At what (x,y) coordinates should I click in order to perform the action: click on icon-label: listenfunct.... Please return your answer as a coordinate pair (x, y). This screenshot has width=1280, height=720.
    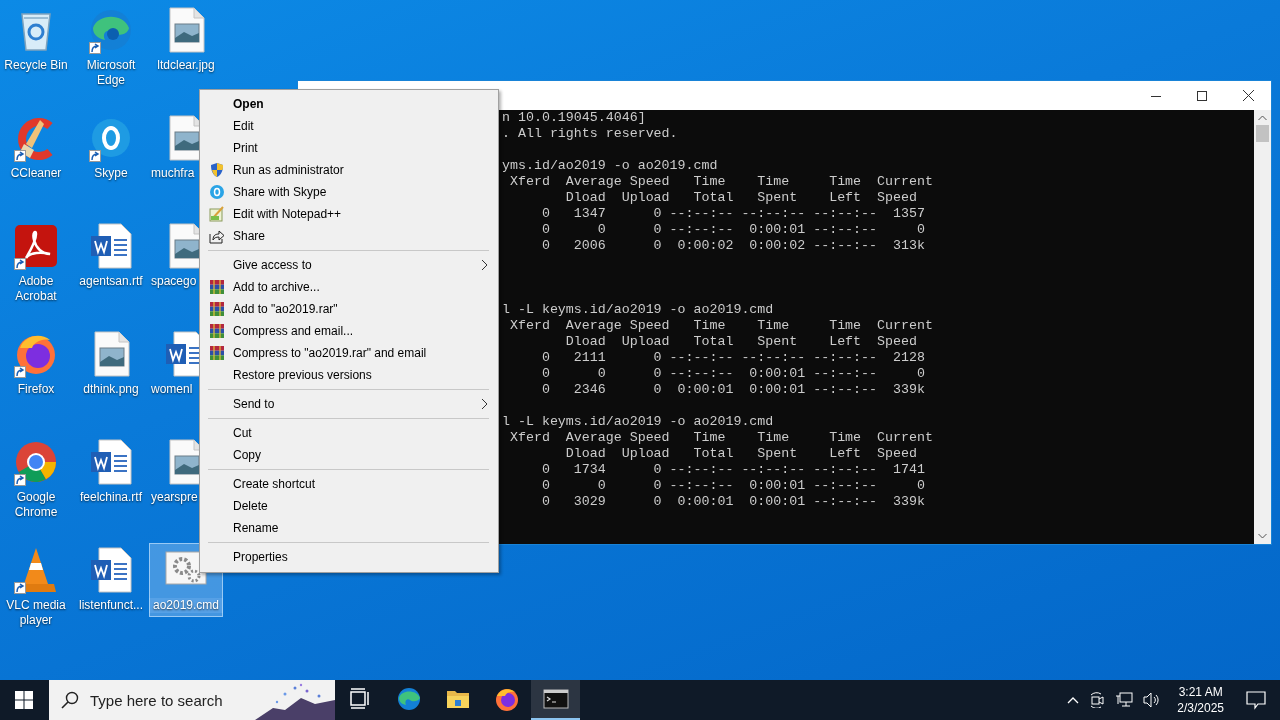
    Looking at the image, I should click on (111, 605).